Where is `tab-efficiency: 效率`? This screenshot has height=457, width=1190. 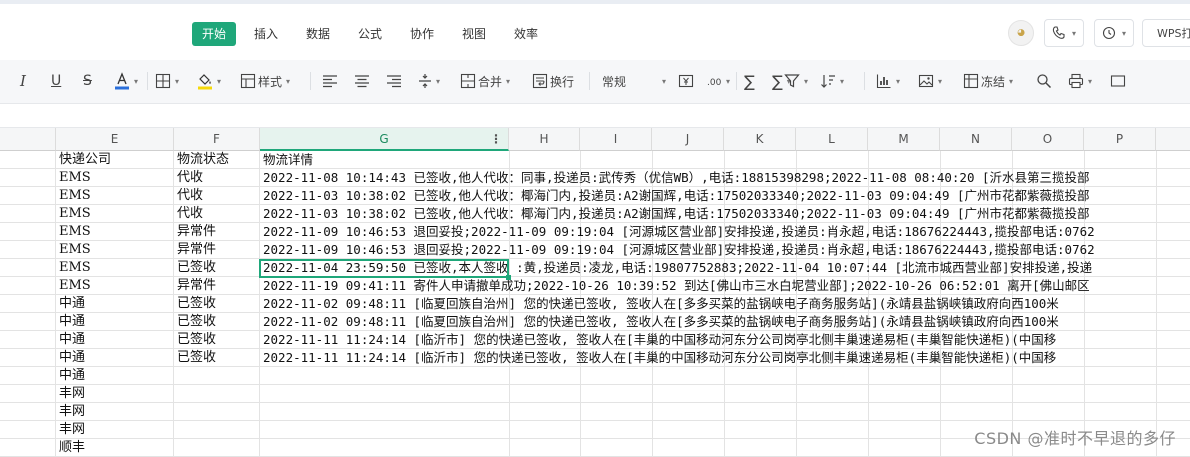
tab-efficiency: 效率 is located at coordinates (526, 34).